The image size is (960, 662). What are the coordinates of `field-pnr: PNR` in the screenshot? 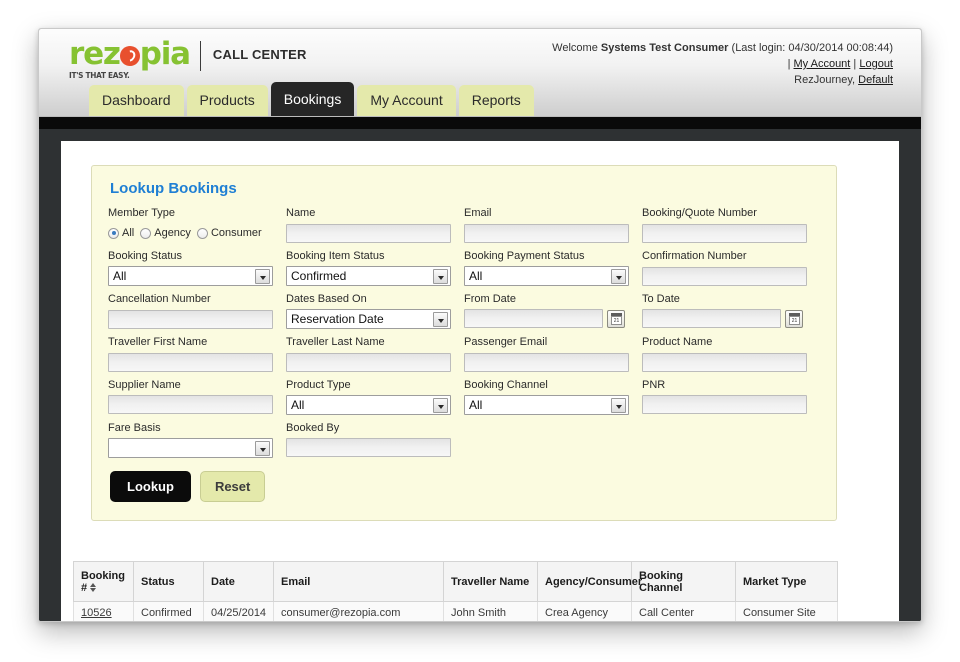 It's located at (731, 397).